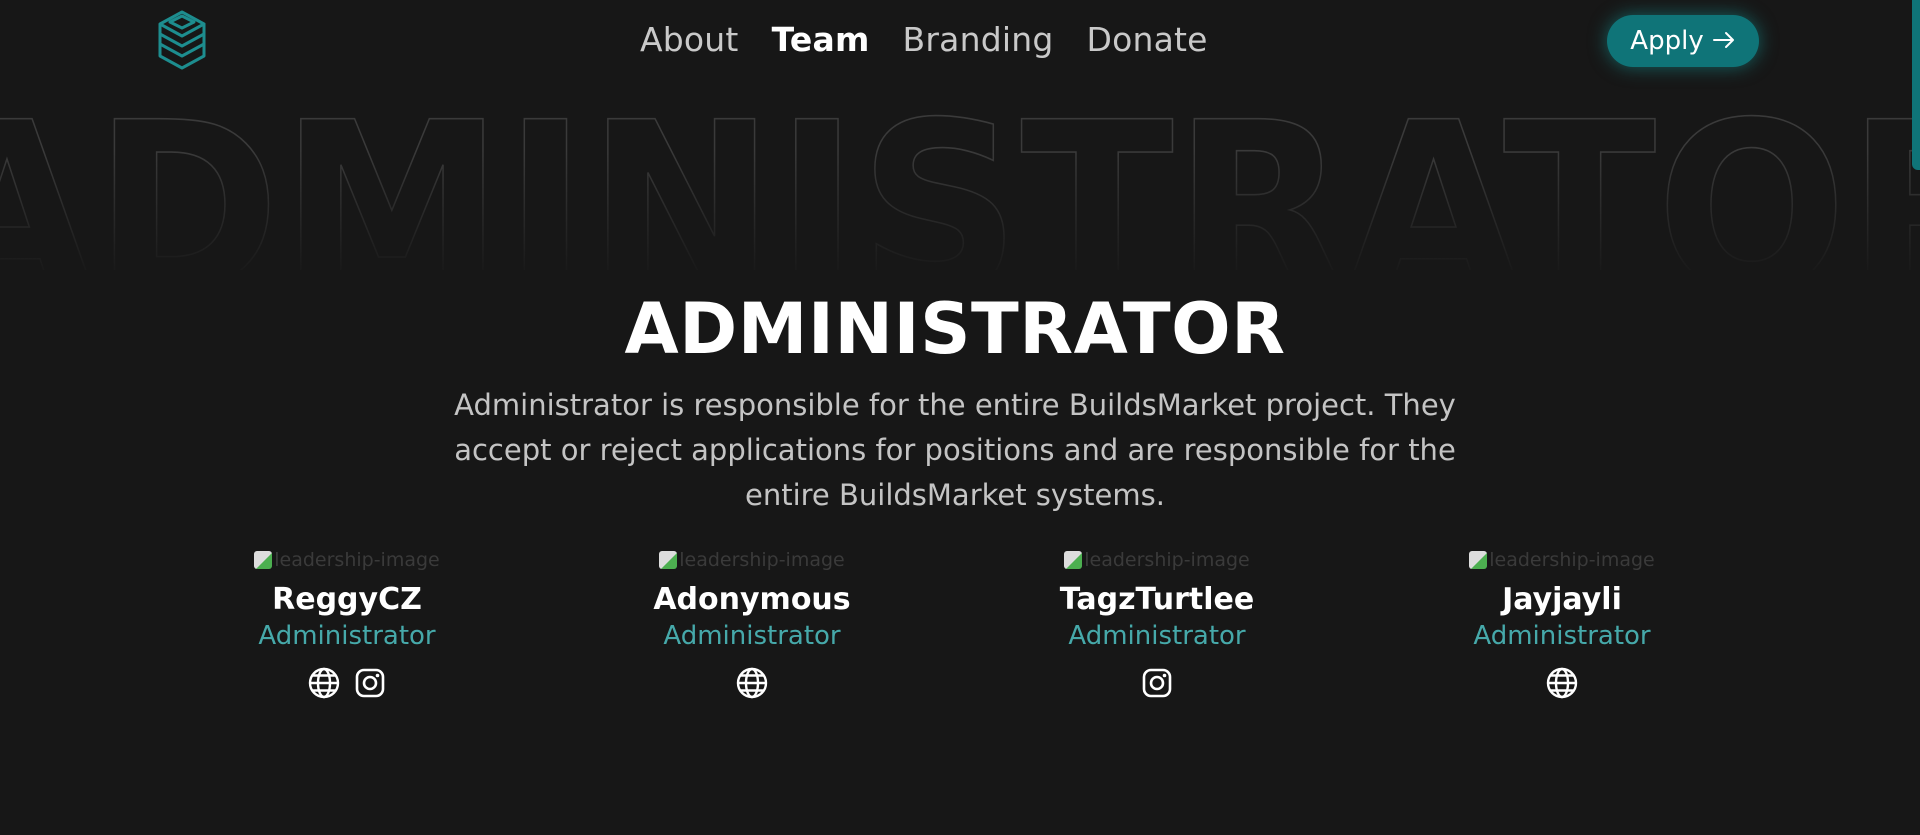 Image resolution: width=1920 pixels, height=835 pixels. Describe the element at coordinates (182, 41) in the screenshot. I see `stacked-cube-logo-icon` at that location.